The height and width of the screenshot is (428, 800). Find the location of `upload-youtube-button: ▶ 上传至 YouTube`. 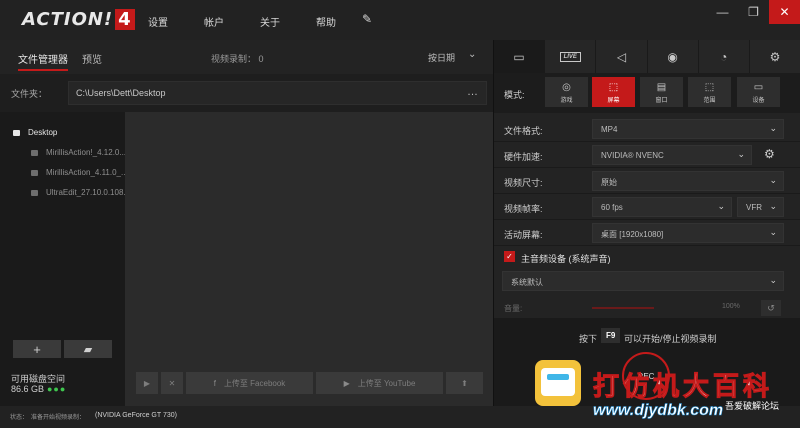

upload-youtube-button: ▶ 上传至 YouTube is located at coordinates (379, 383).